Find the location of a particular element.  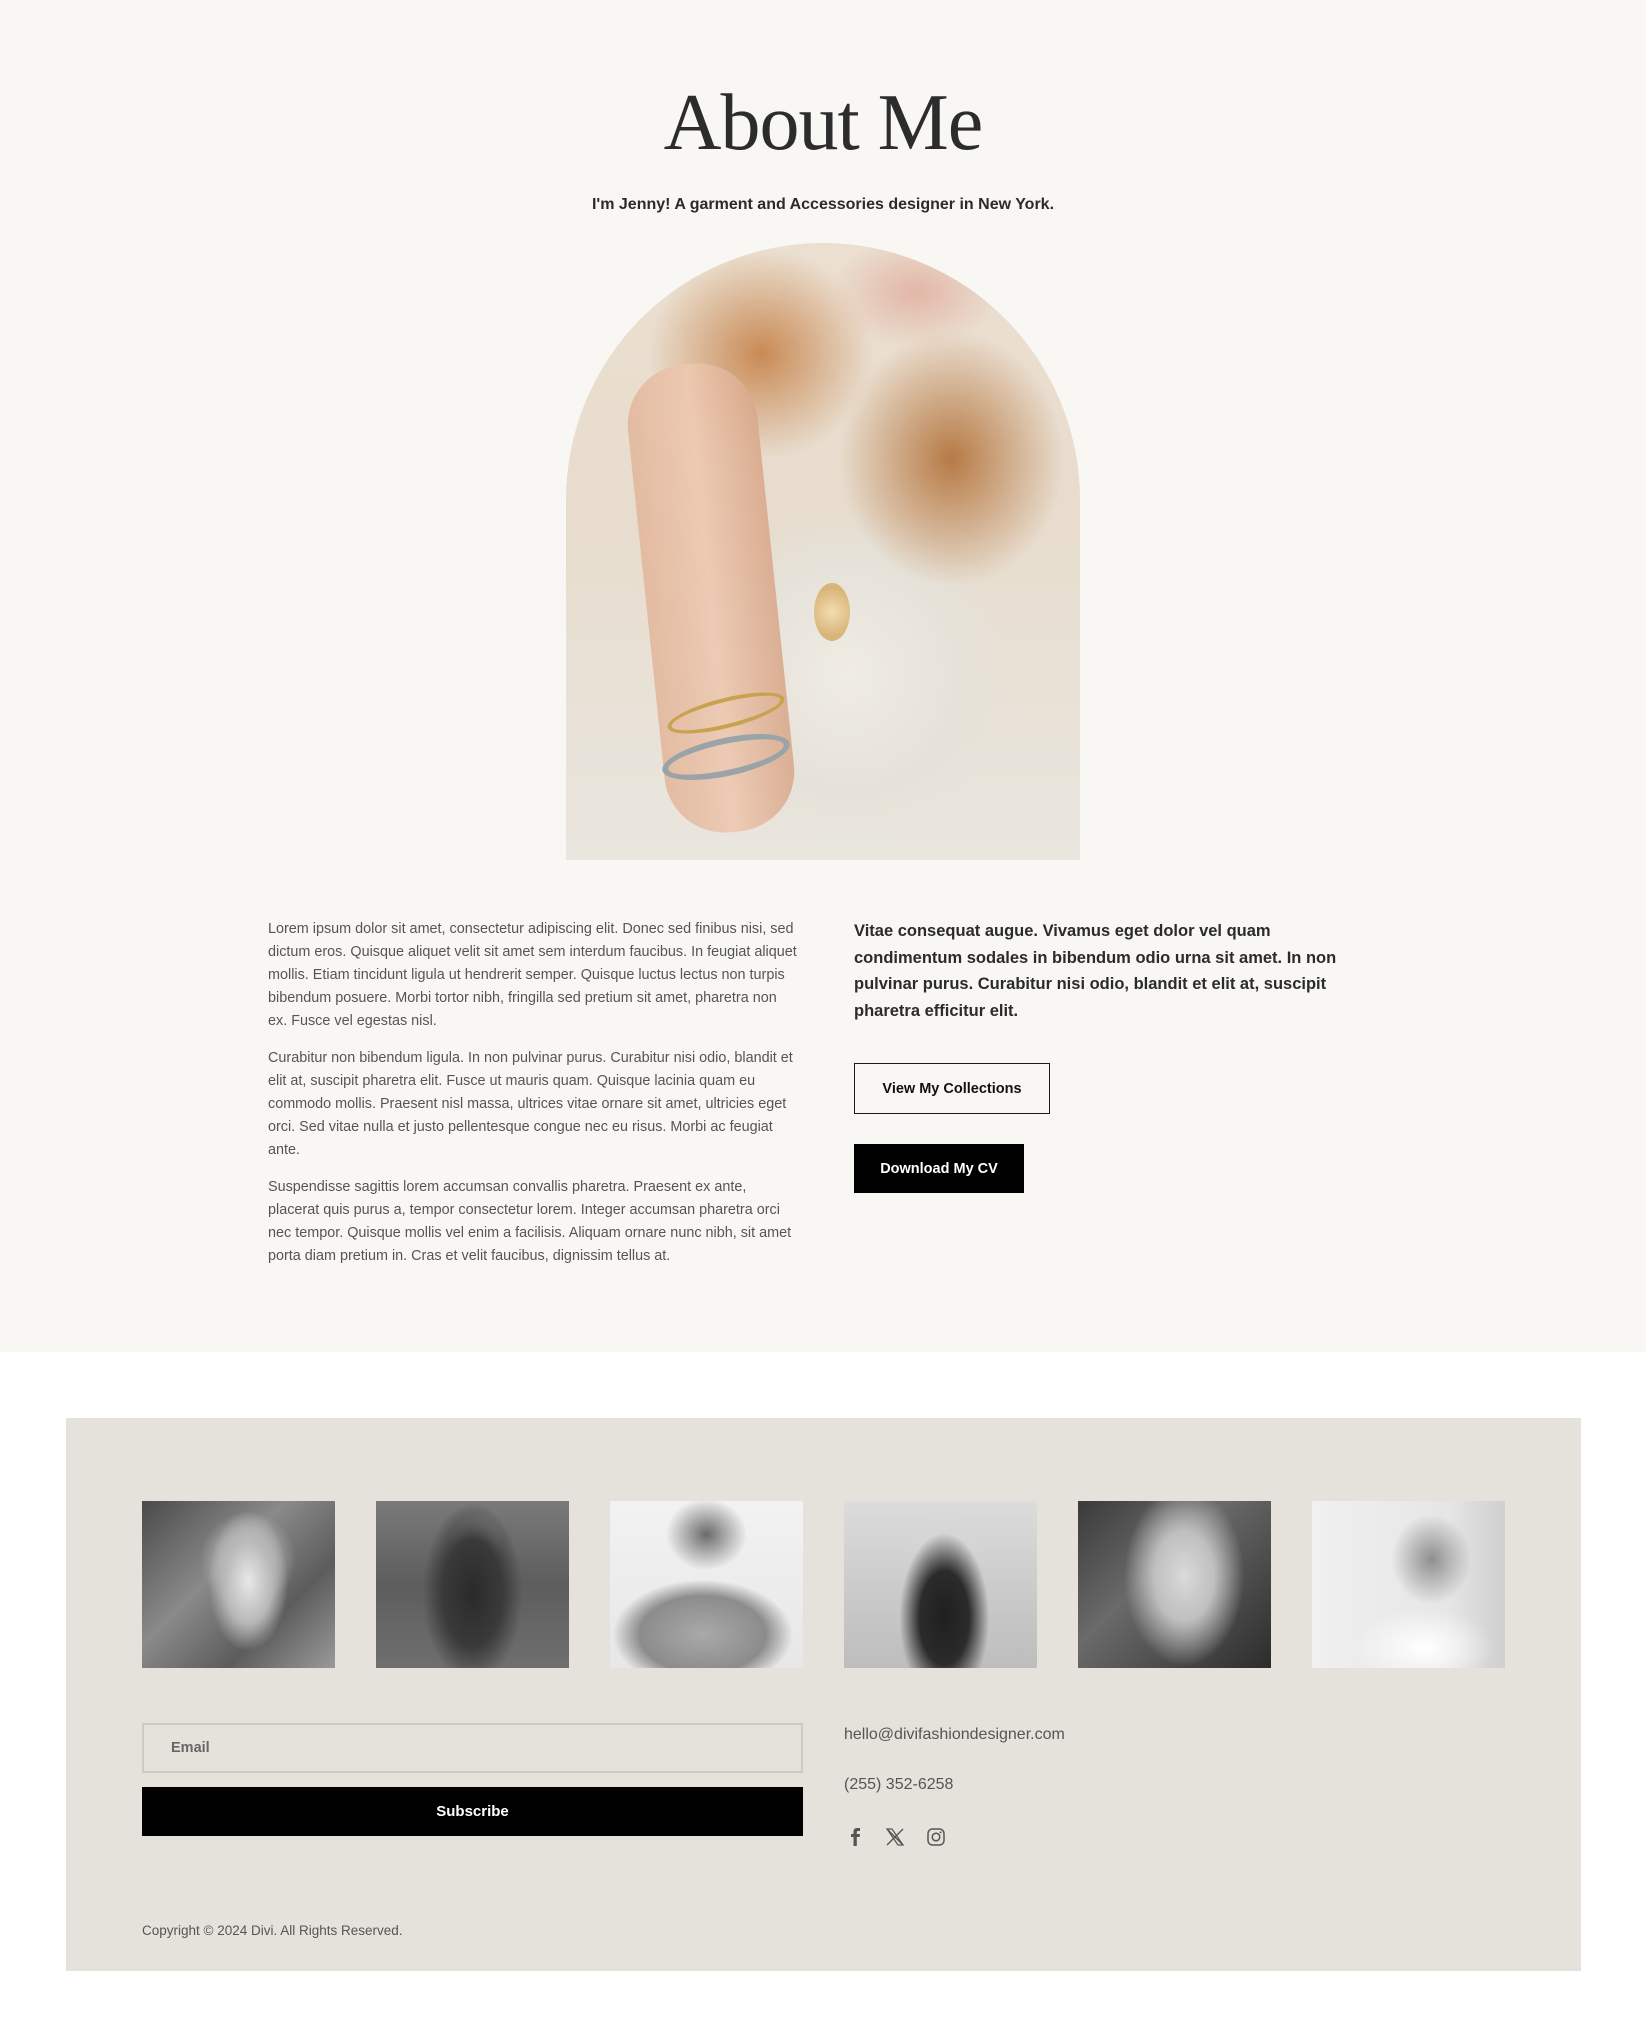

contact-phone-link: (255) 352-6258 is located at coordinates (898, 1785).